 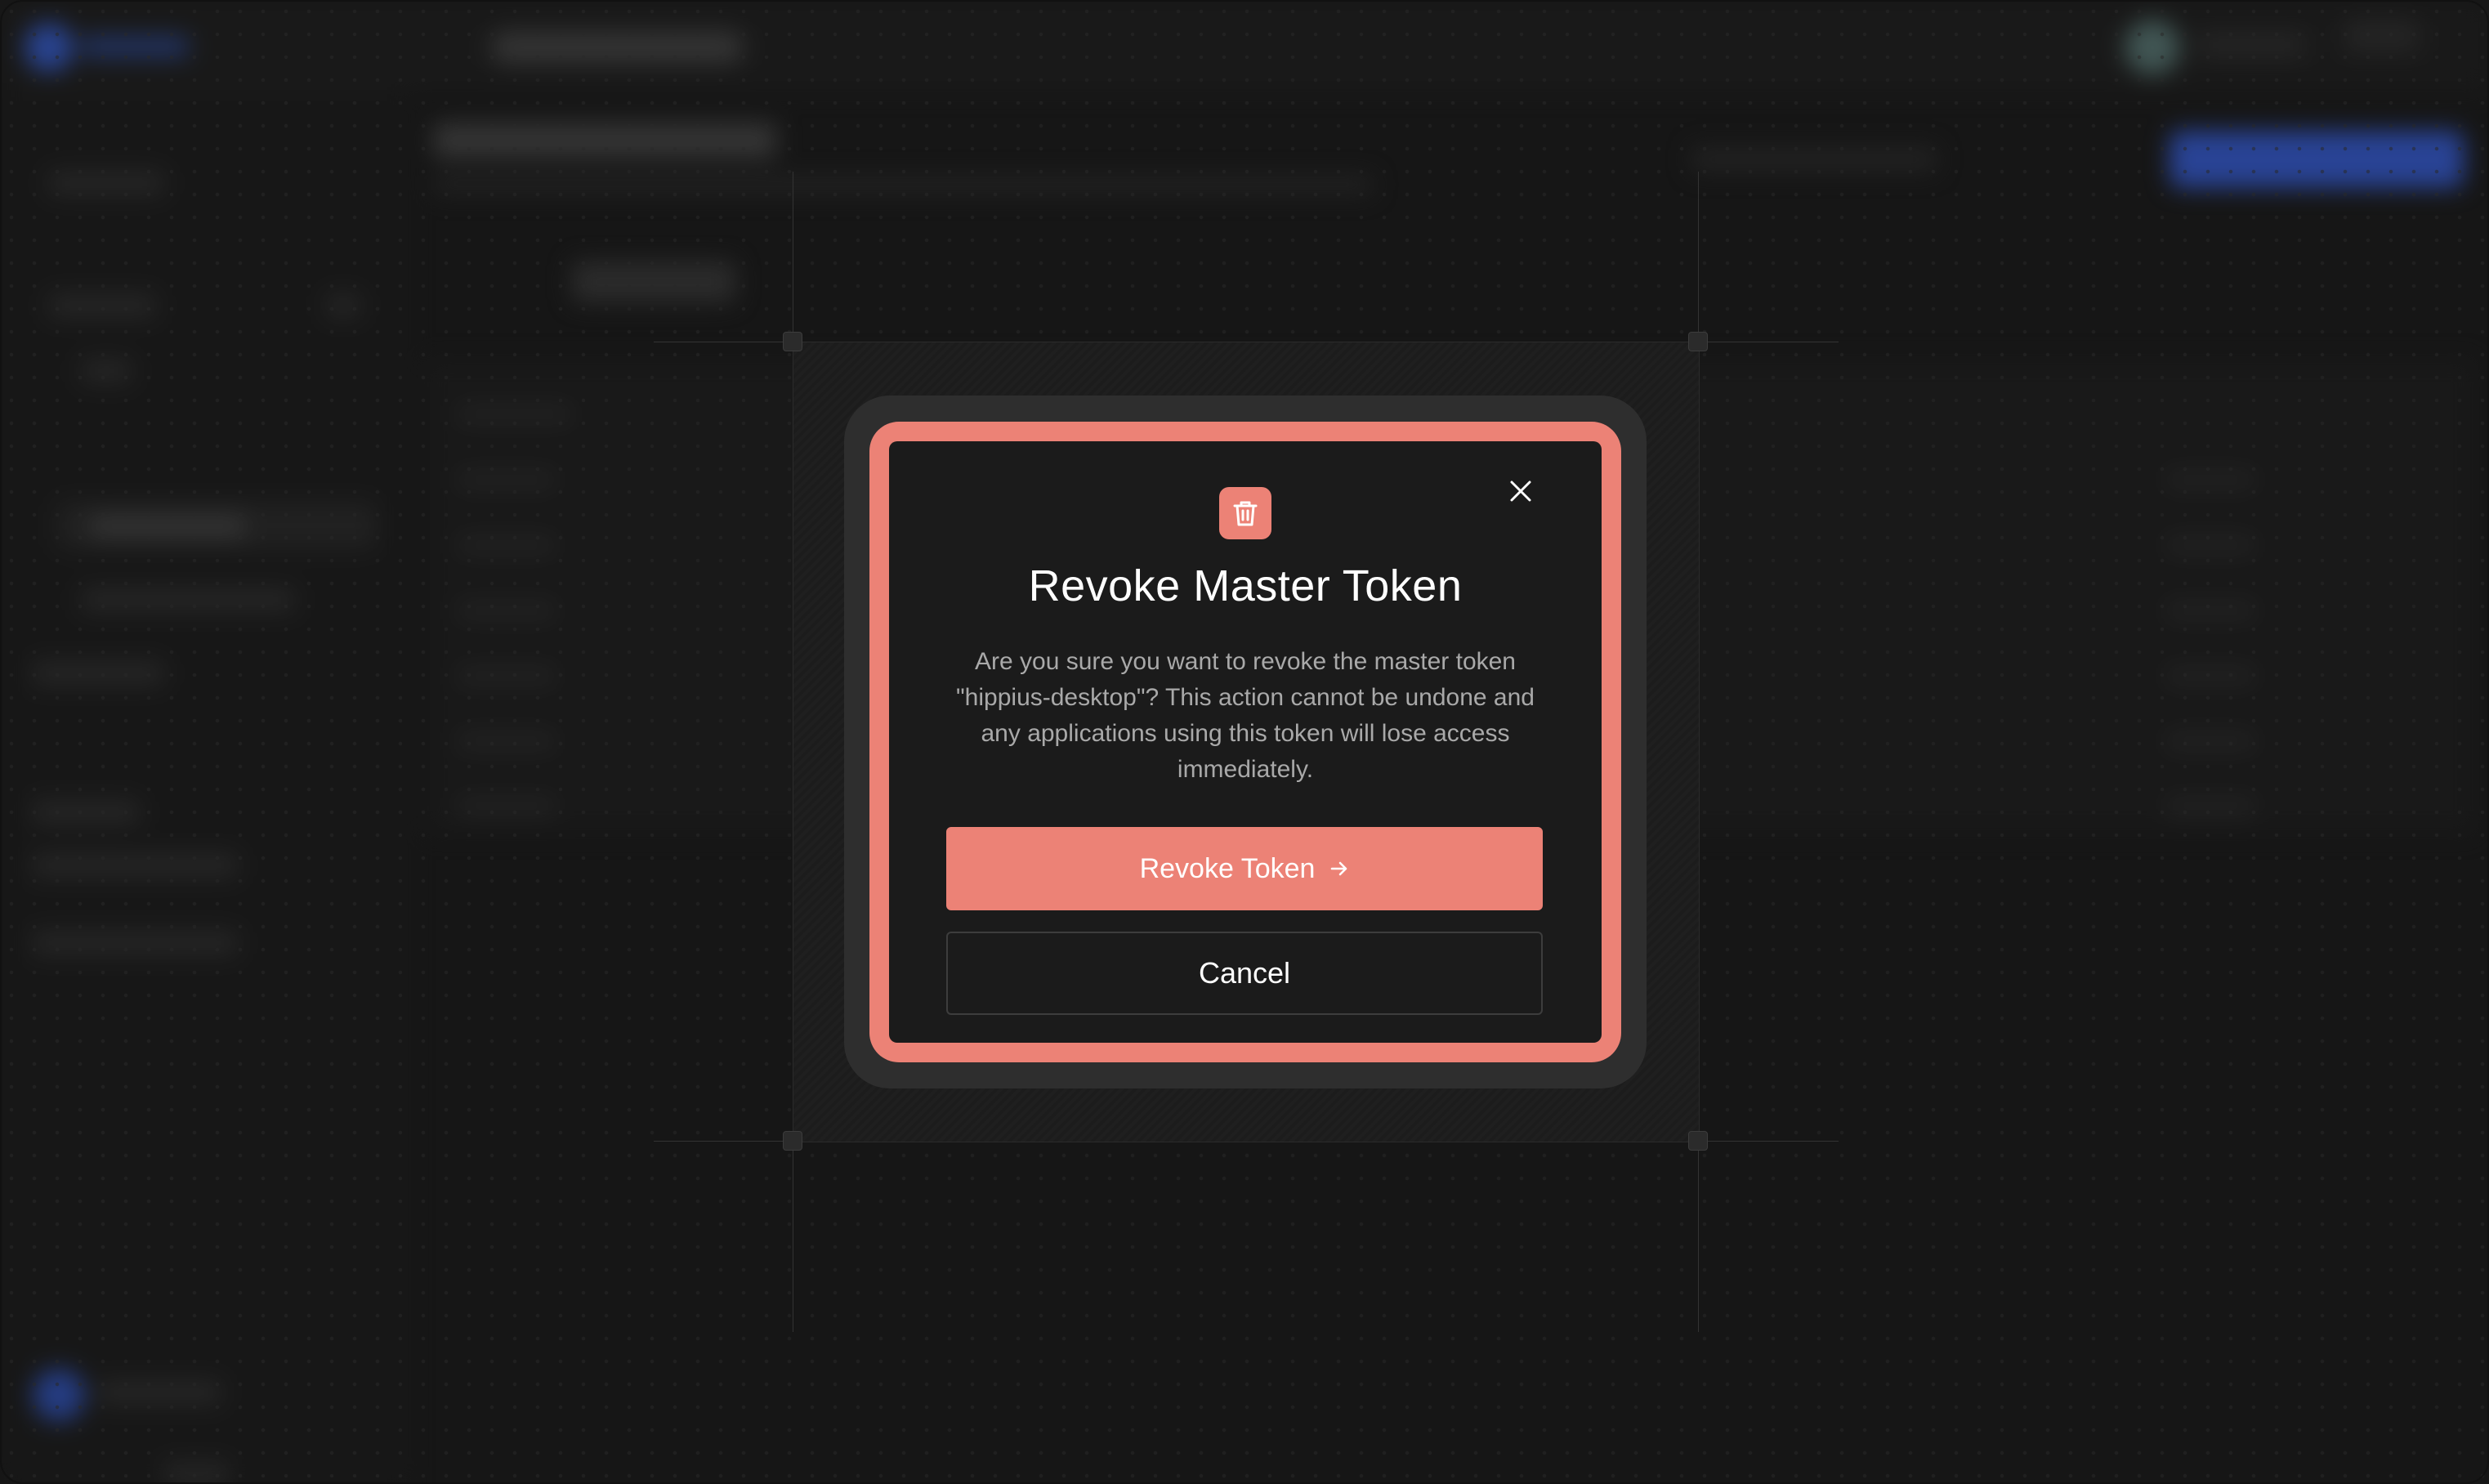 I want to click on arrow-right-icon, so click(x=1339, y=868).